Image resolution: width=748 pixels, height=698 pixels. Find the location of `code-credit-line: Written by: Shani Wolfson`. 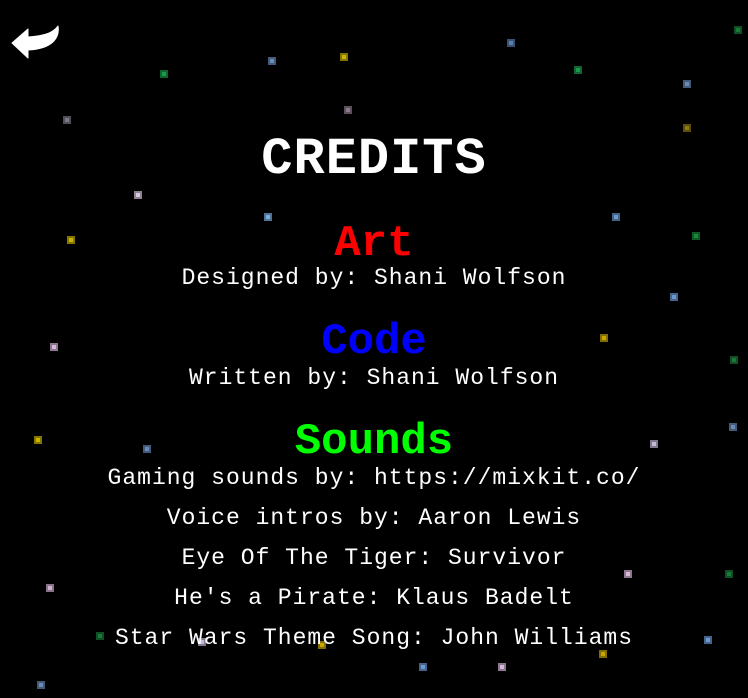

code-credit-line: Written by: Shani Wolfson is located at coordinates (374, 378).